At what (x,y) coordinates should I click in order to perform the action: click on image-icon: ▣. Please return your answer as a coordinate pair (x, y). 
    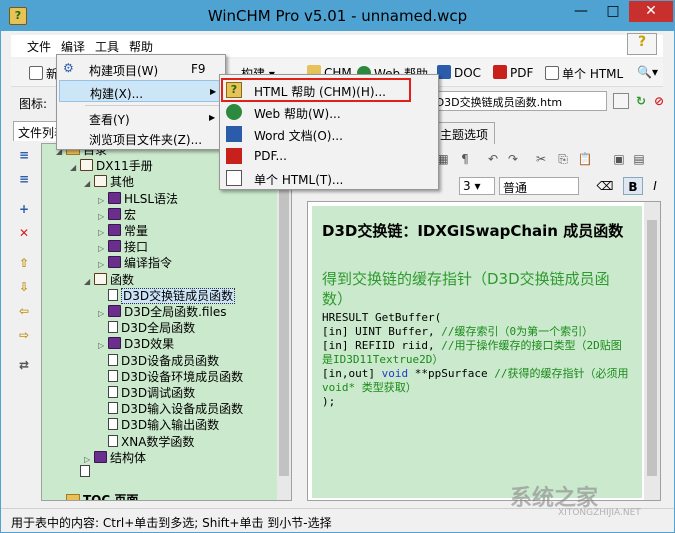
    Looking at the image, I should click on (619, 159).